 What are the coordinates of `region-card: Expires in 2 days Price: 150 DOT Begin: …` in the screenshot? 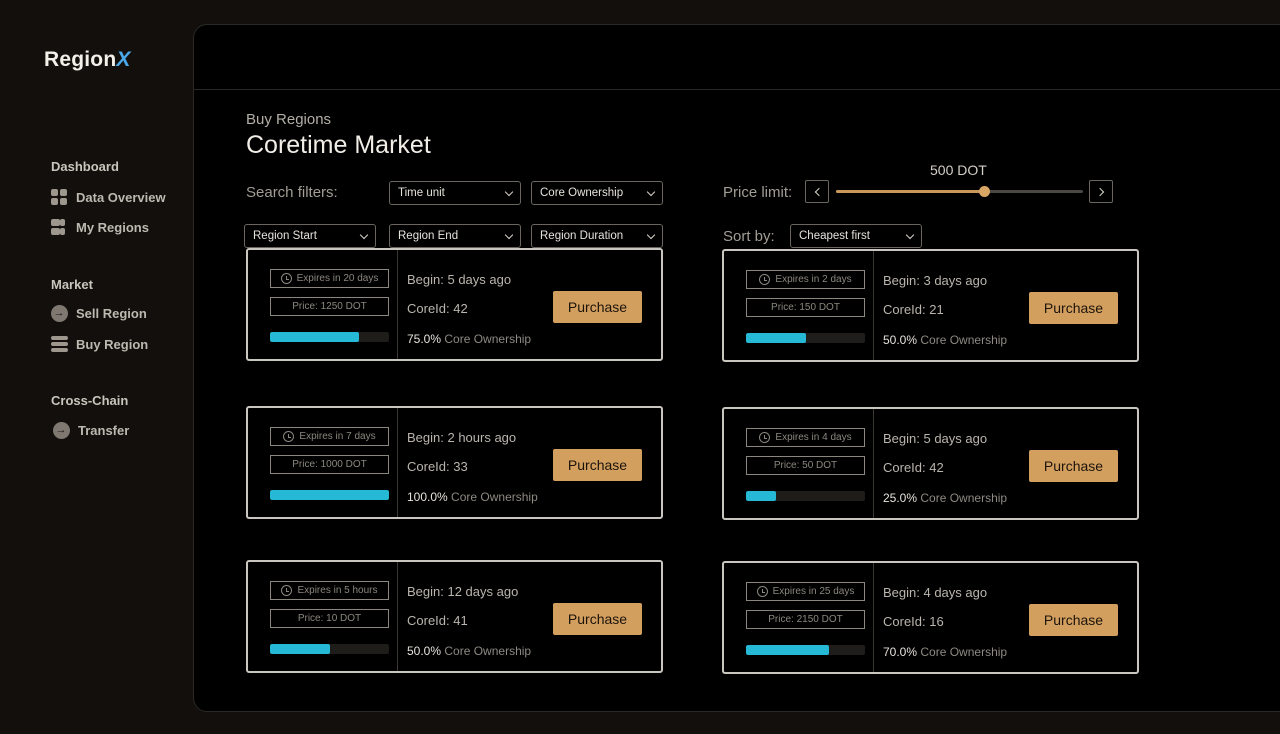 It's located at (930, 305).